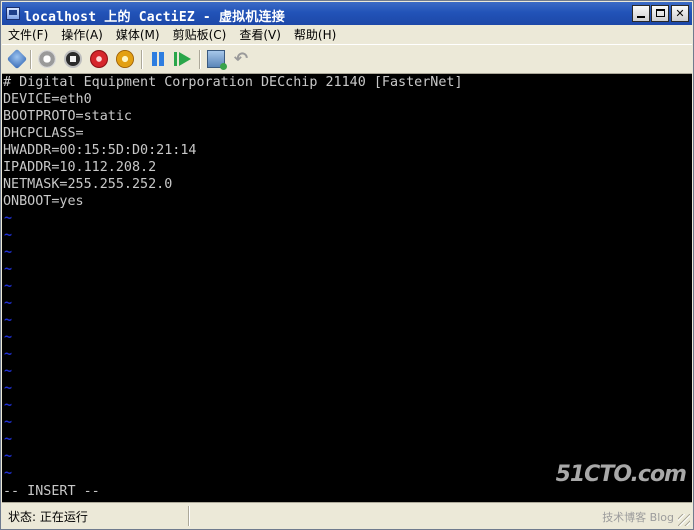  I want to click on maximize-icon, so click(660, 13).